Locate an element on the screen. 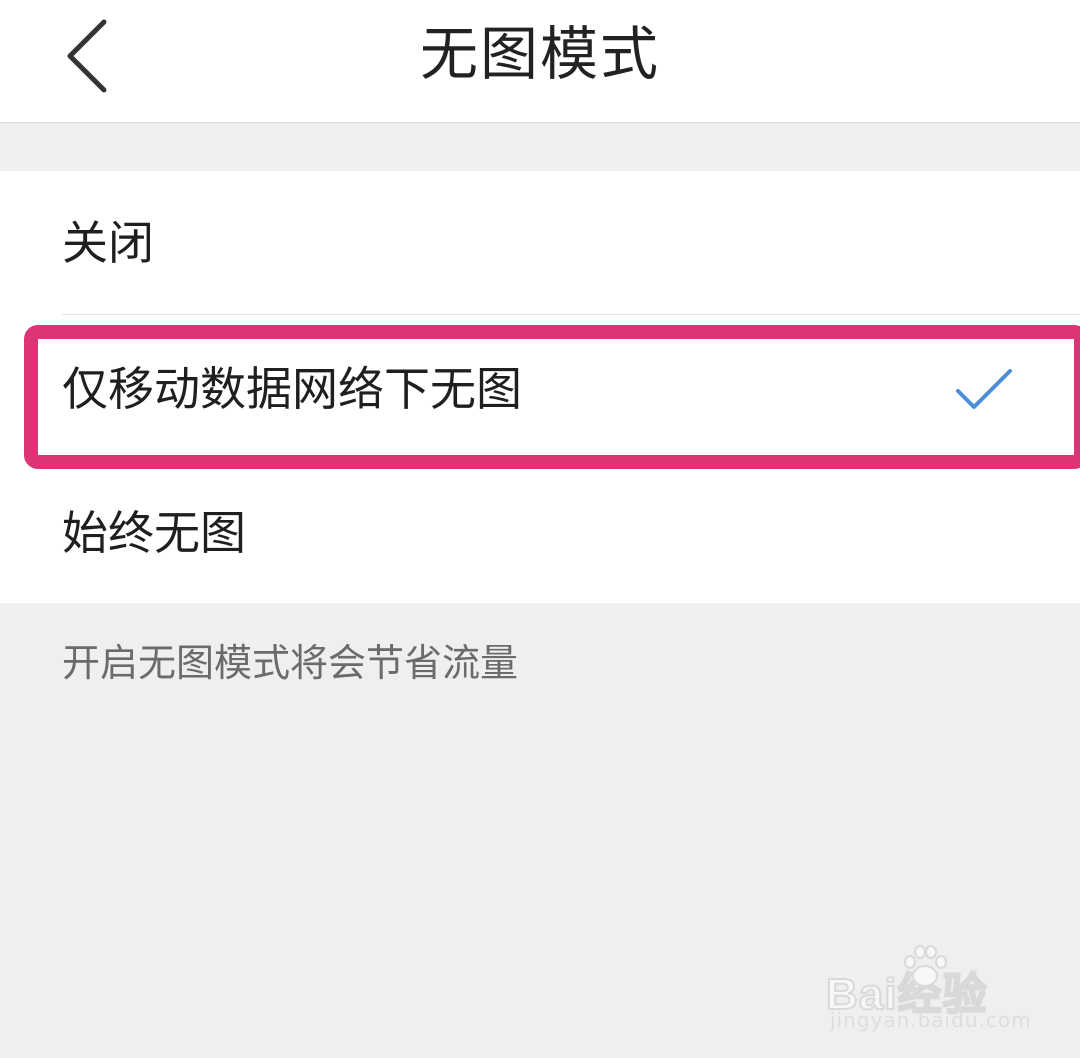 This screenshot has width=1080, height=1058. page-title: 无图模式 is located at coordinates (539, 54).